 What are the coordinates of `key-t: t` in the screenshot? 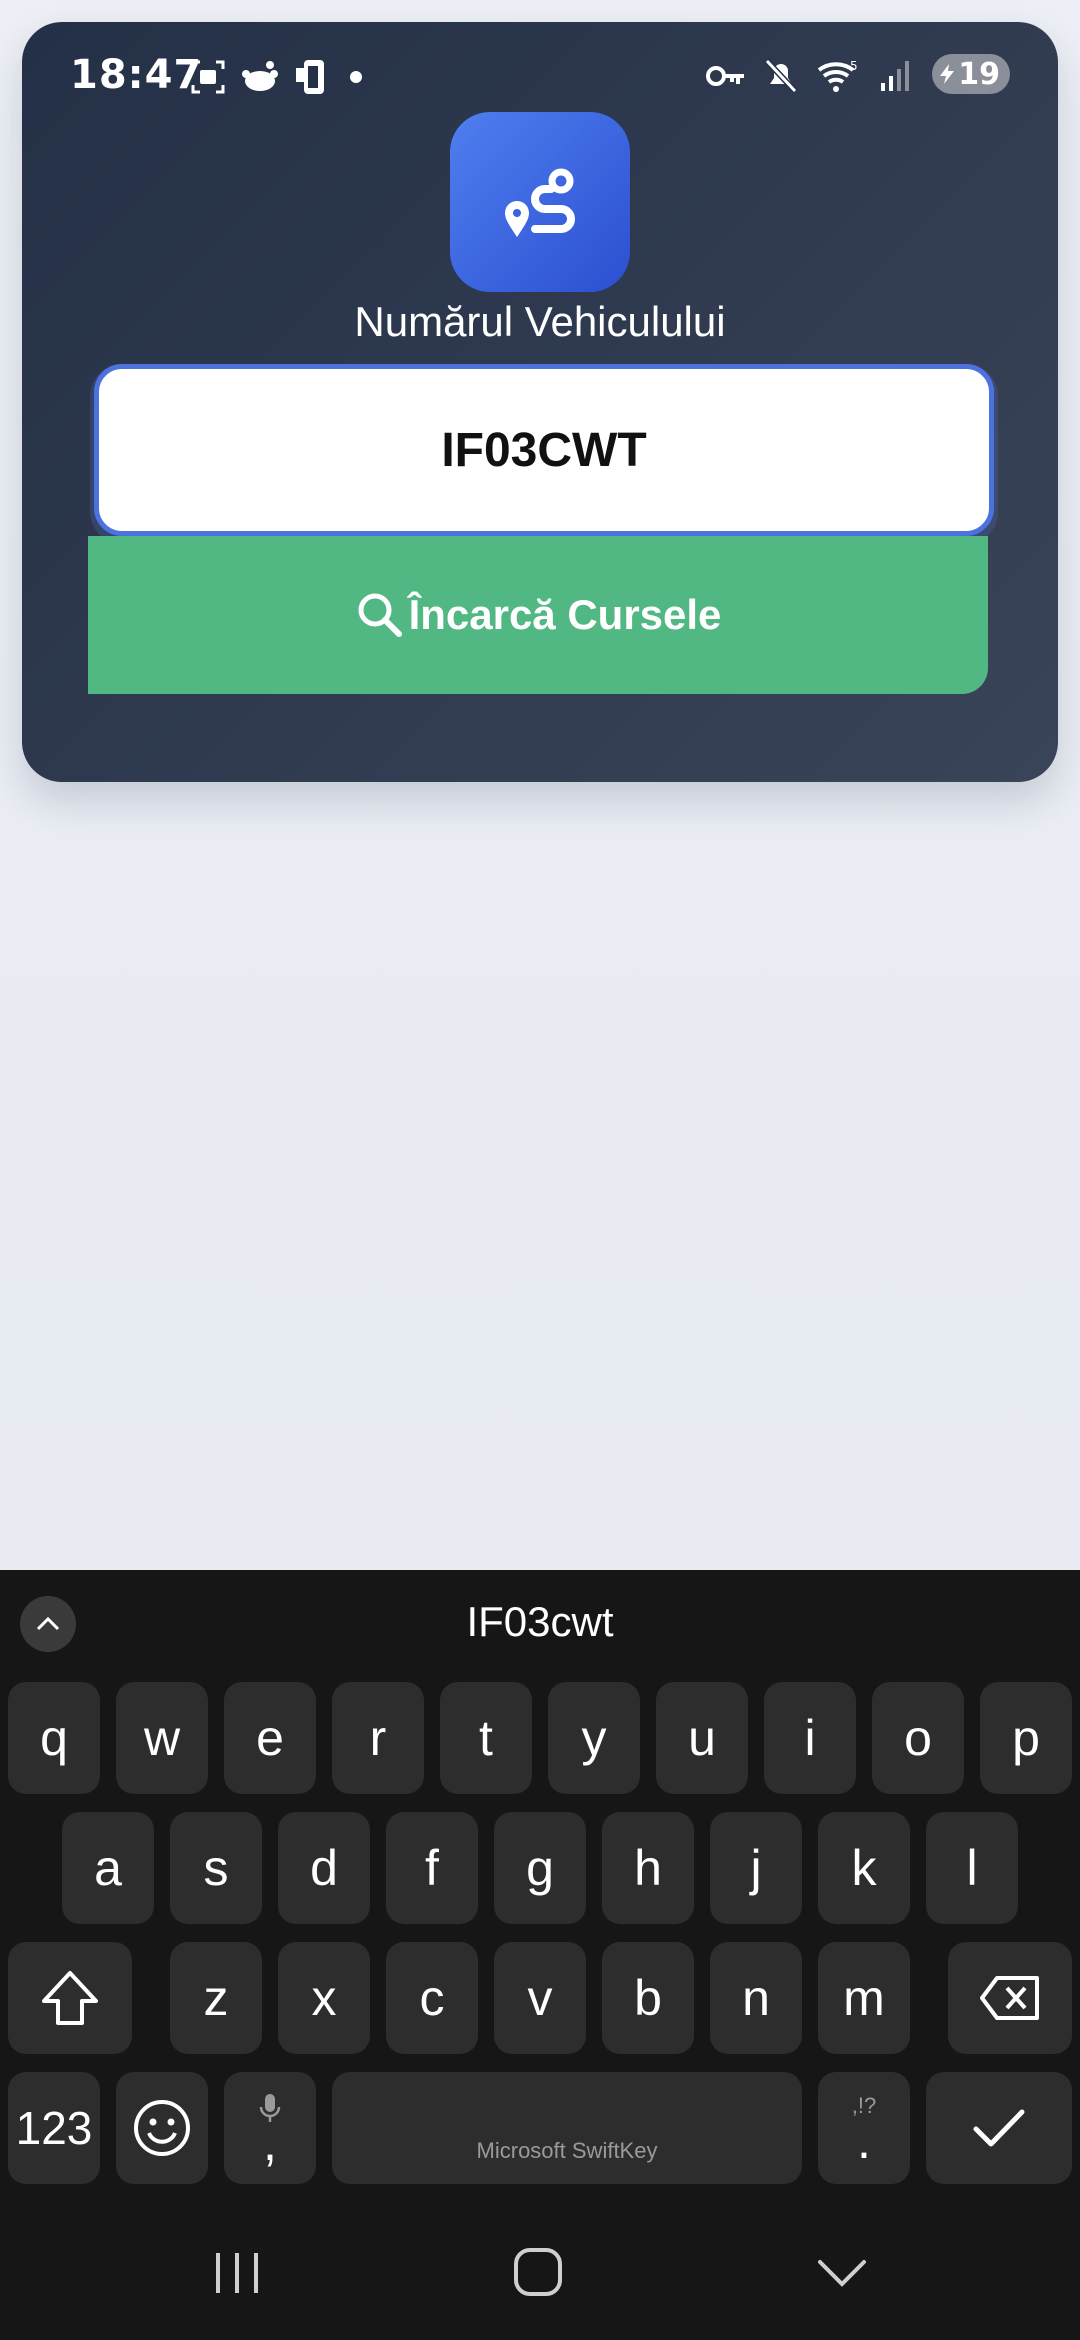 It's located at (486, 1738).